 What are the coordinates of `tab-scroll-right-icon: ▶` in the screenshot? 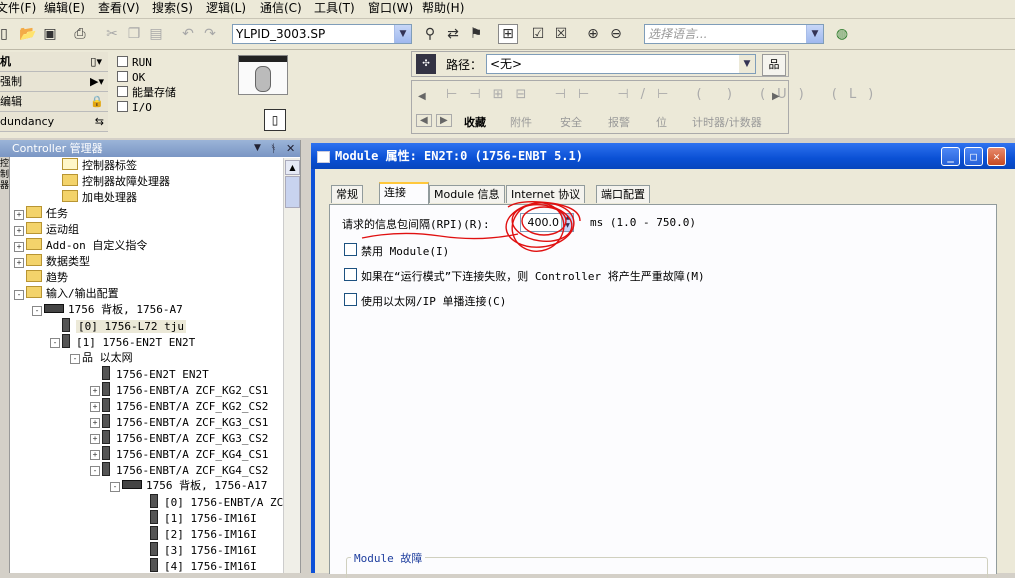 It's located at (444, 120).